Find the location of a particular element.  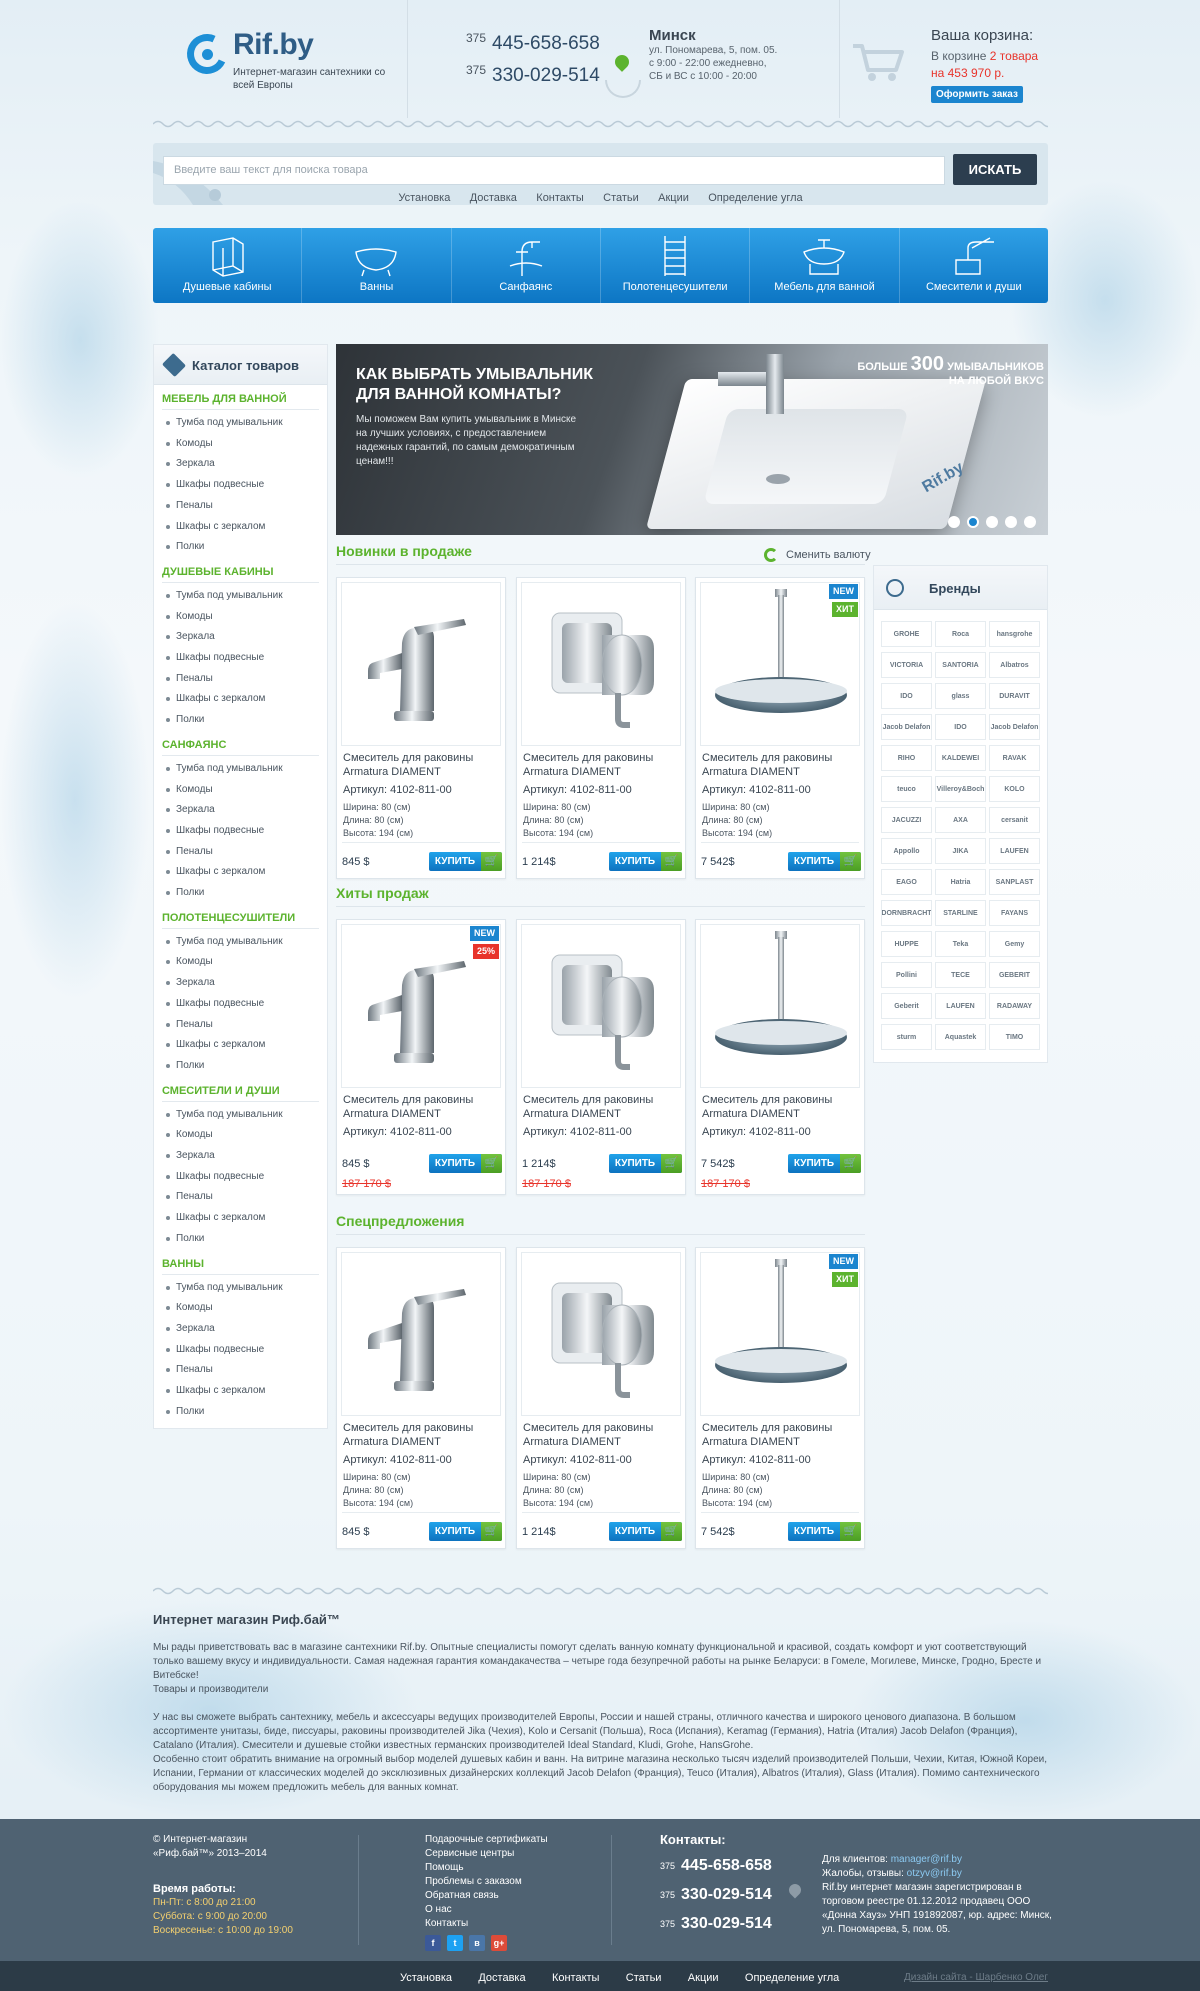

brand-logo: SANPLAST is located at coordinates (1014, 882).